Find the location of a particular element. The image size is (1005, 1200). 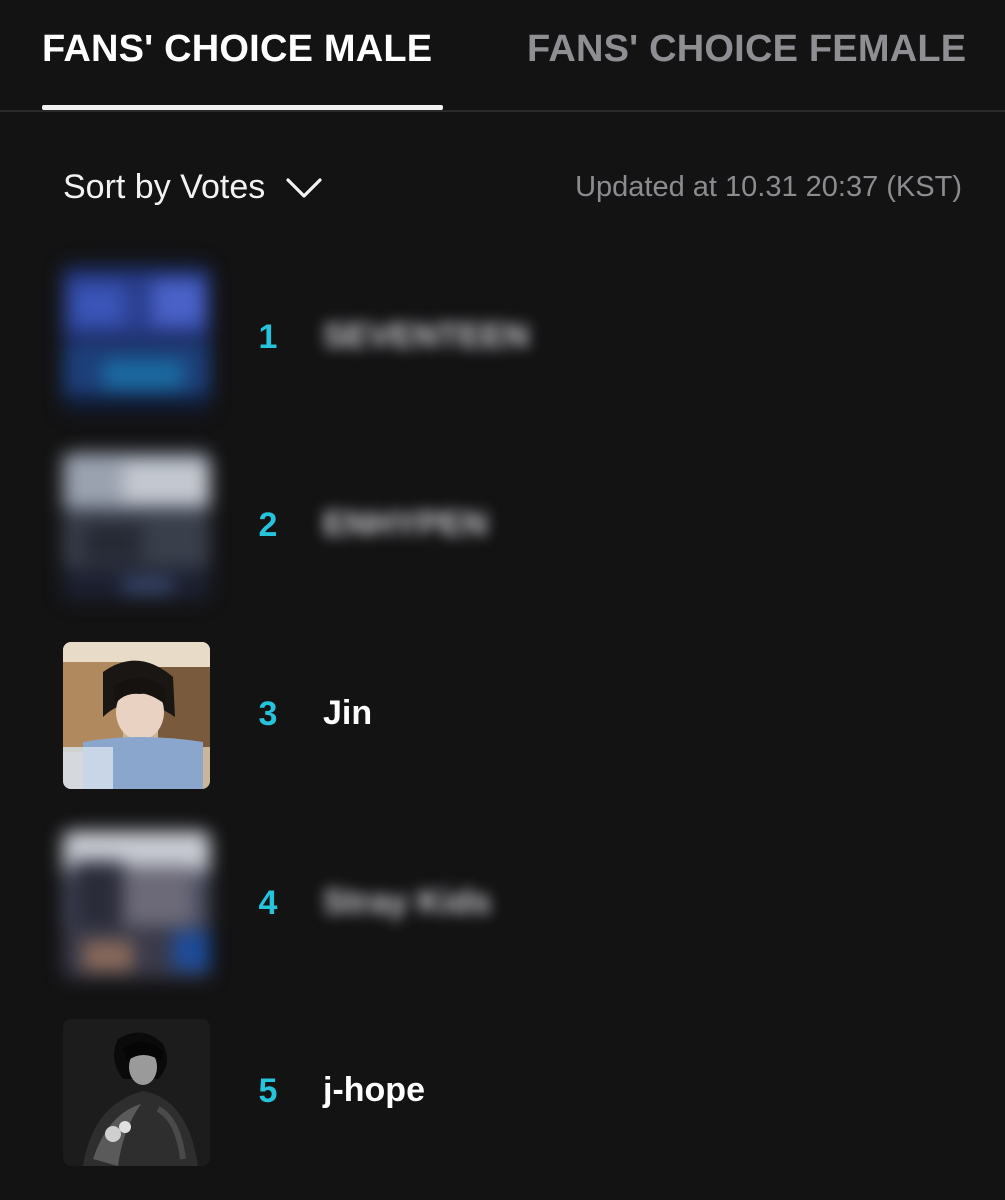

tab-fans-choice-male: FANS' CHOICE MALE is located at coordinates (237, 49).